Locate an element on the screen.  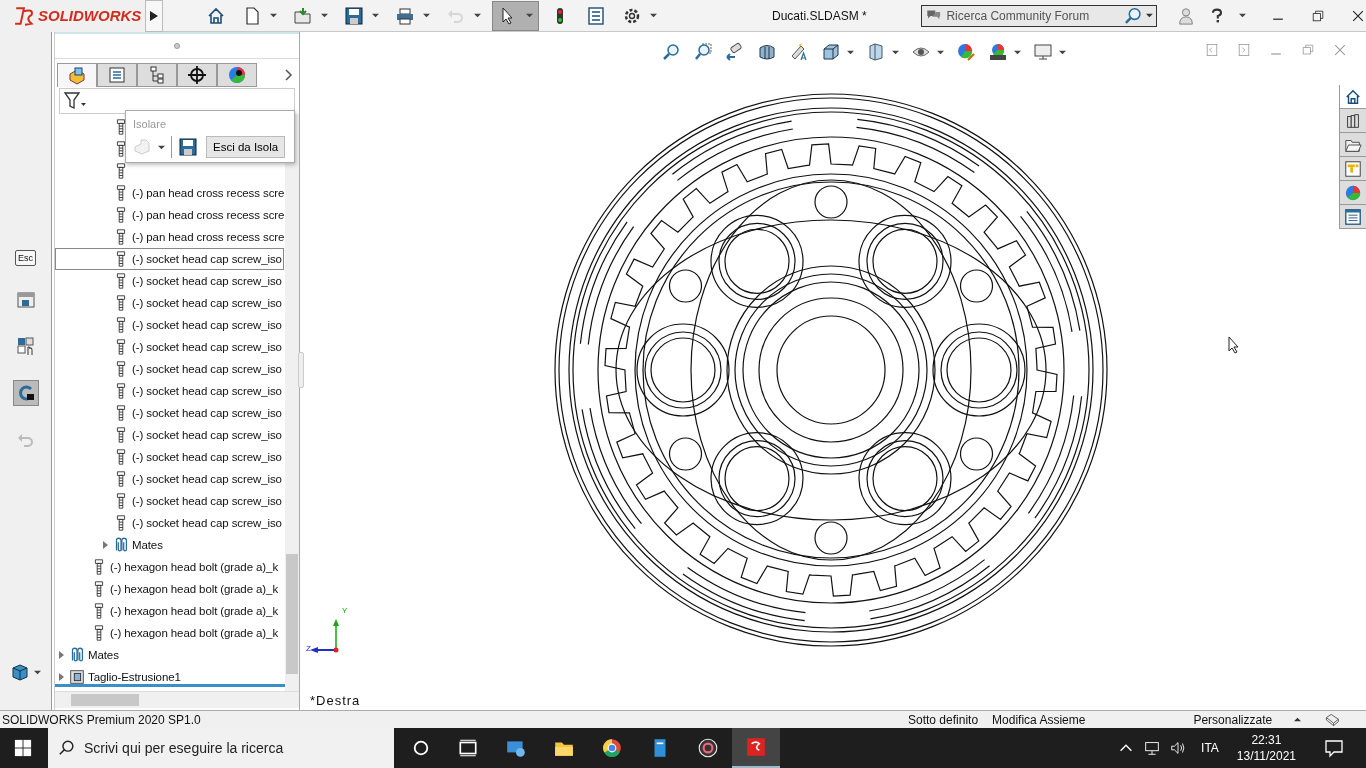
status-text: Modifica Assieme is located at coordinates (1039, 719).